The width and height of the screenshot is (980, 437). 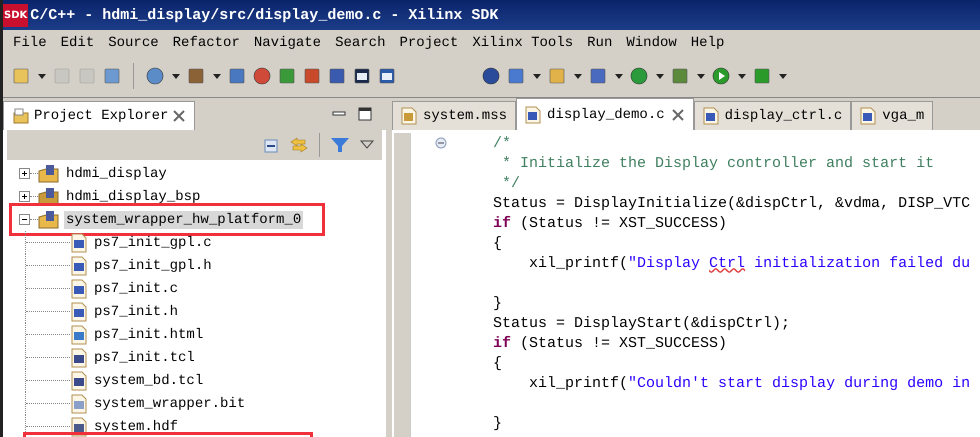 What do you see at coordinates (77, 42) in the screenshot?
I see `menu-item: Edit` at bounding box center [77, 42].